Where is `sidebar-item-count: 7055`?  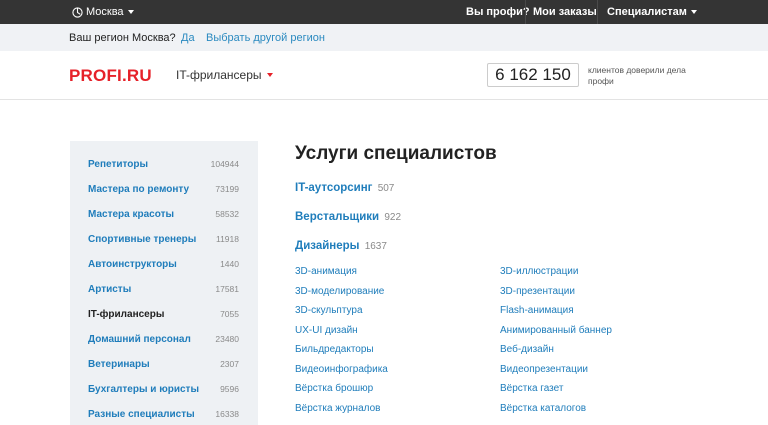
sidebar-item-count: 7055 is located at coordinates (229, 314).